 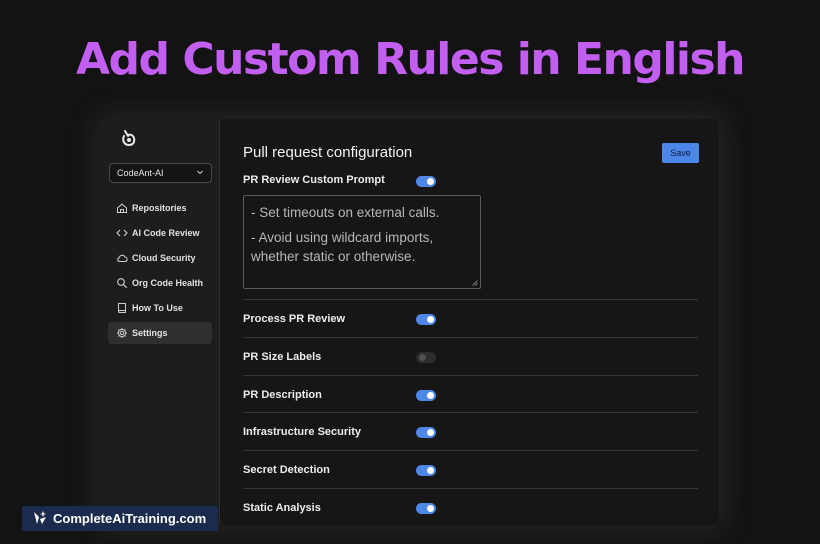 I want to click on setting-row-pr-description: PR Description, so click(x=470, y=394).